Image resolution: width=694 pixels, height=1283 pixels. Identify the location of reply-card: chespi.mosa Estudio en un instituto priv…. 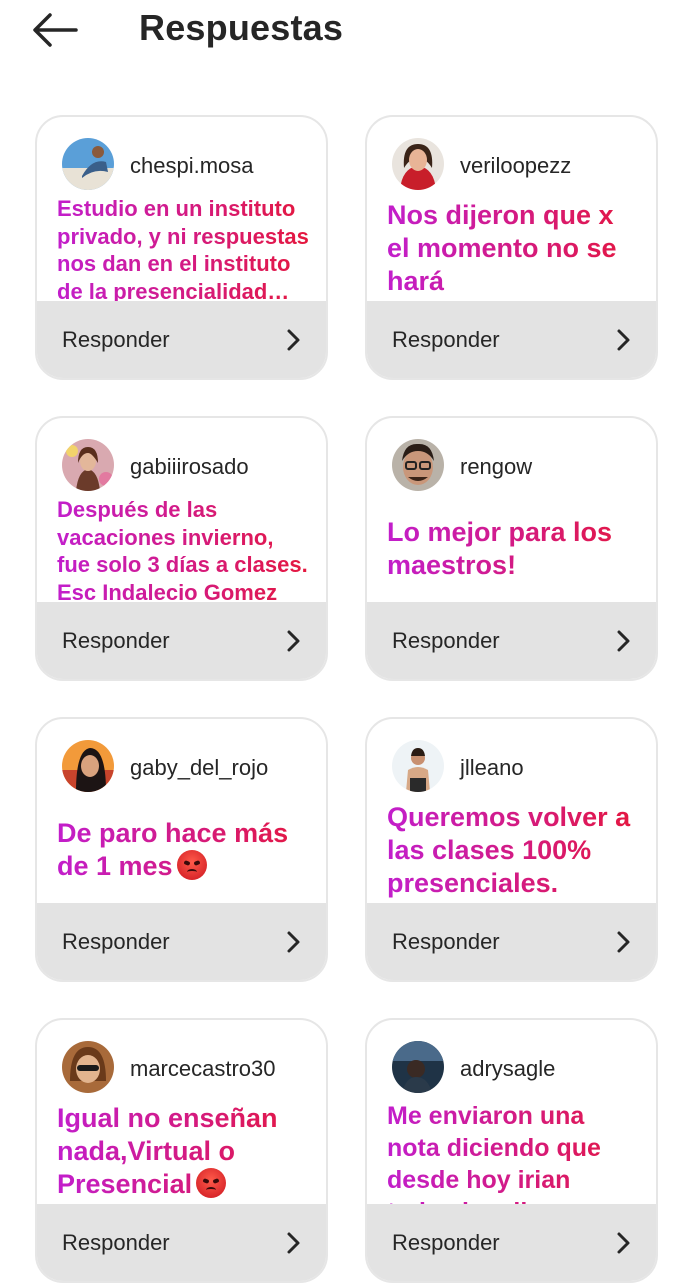
(181, 247).